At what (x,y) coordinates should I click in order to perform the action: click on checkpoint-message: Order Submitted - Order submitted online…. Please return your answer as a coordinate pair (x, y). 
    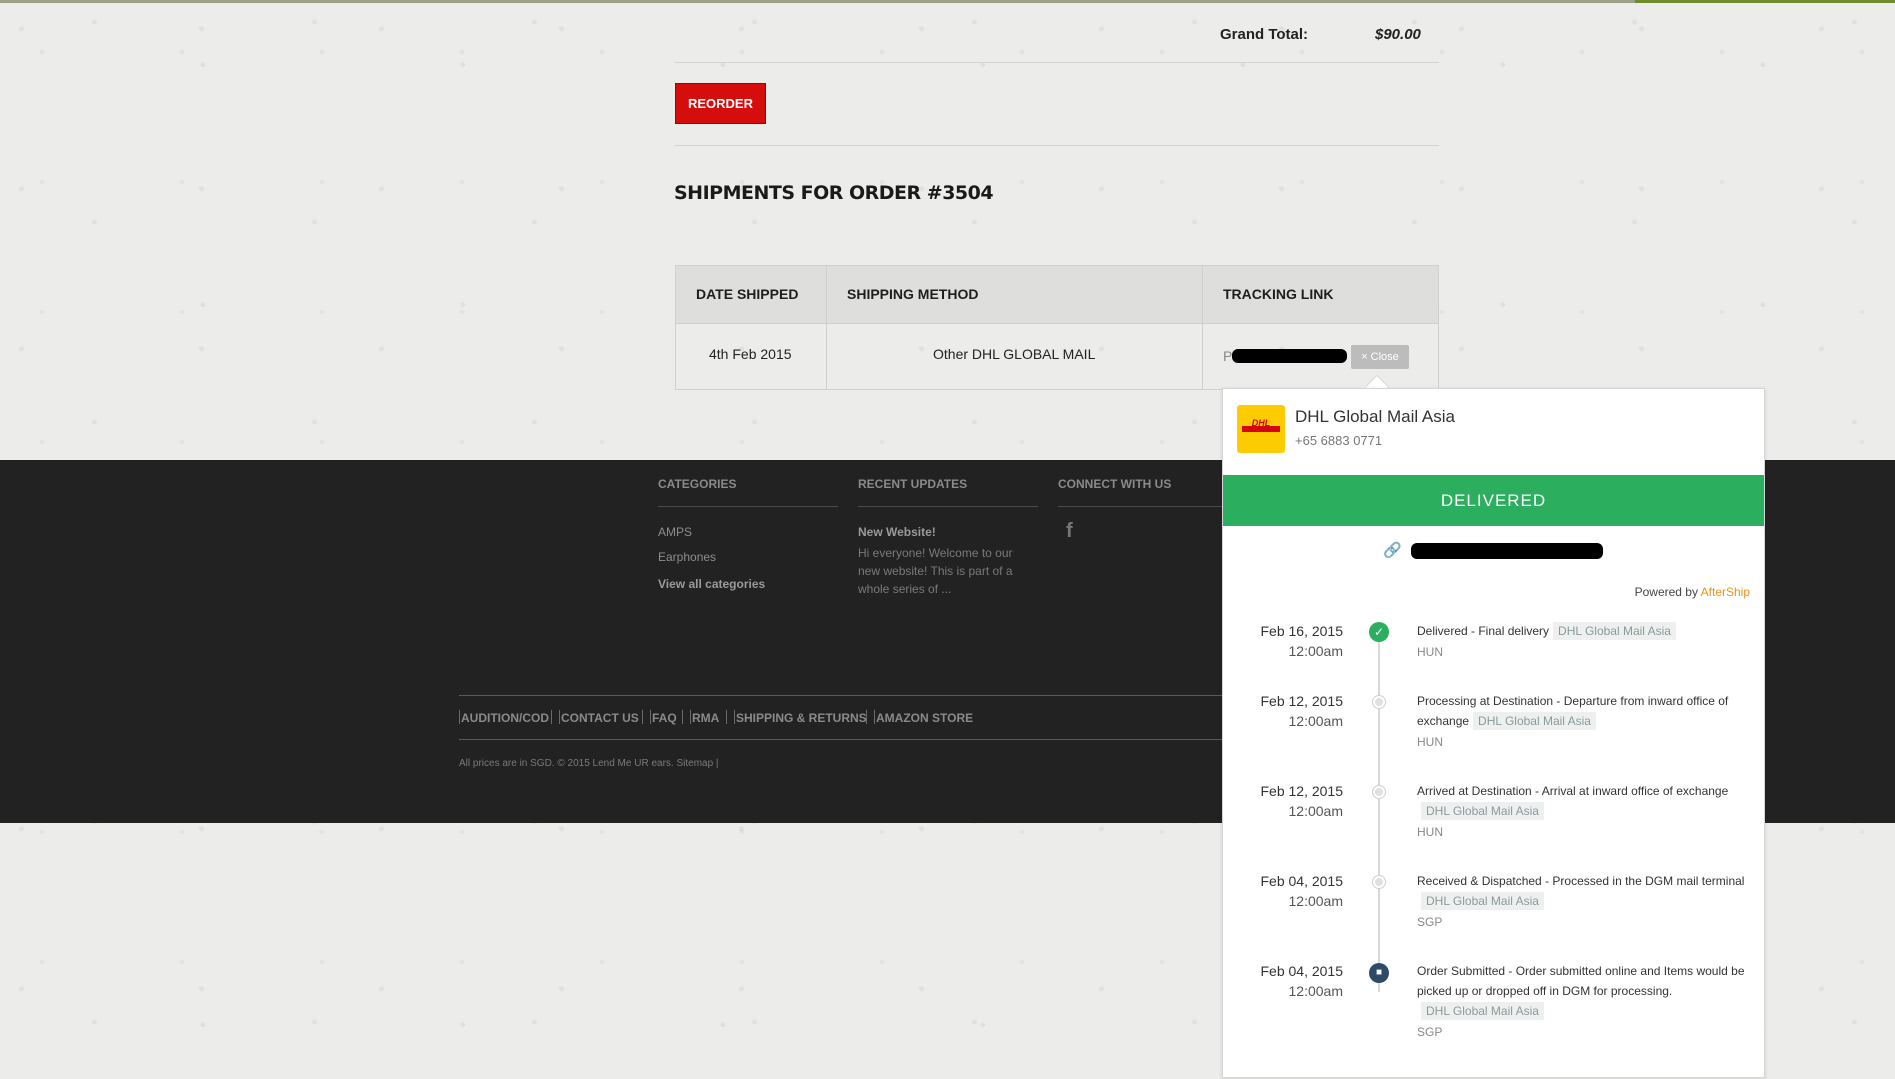
    Looking at the image, I should click on (1582, 991).